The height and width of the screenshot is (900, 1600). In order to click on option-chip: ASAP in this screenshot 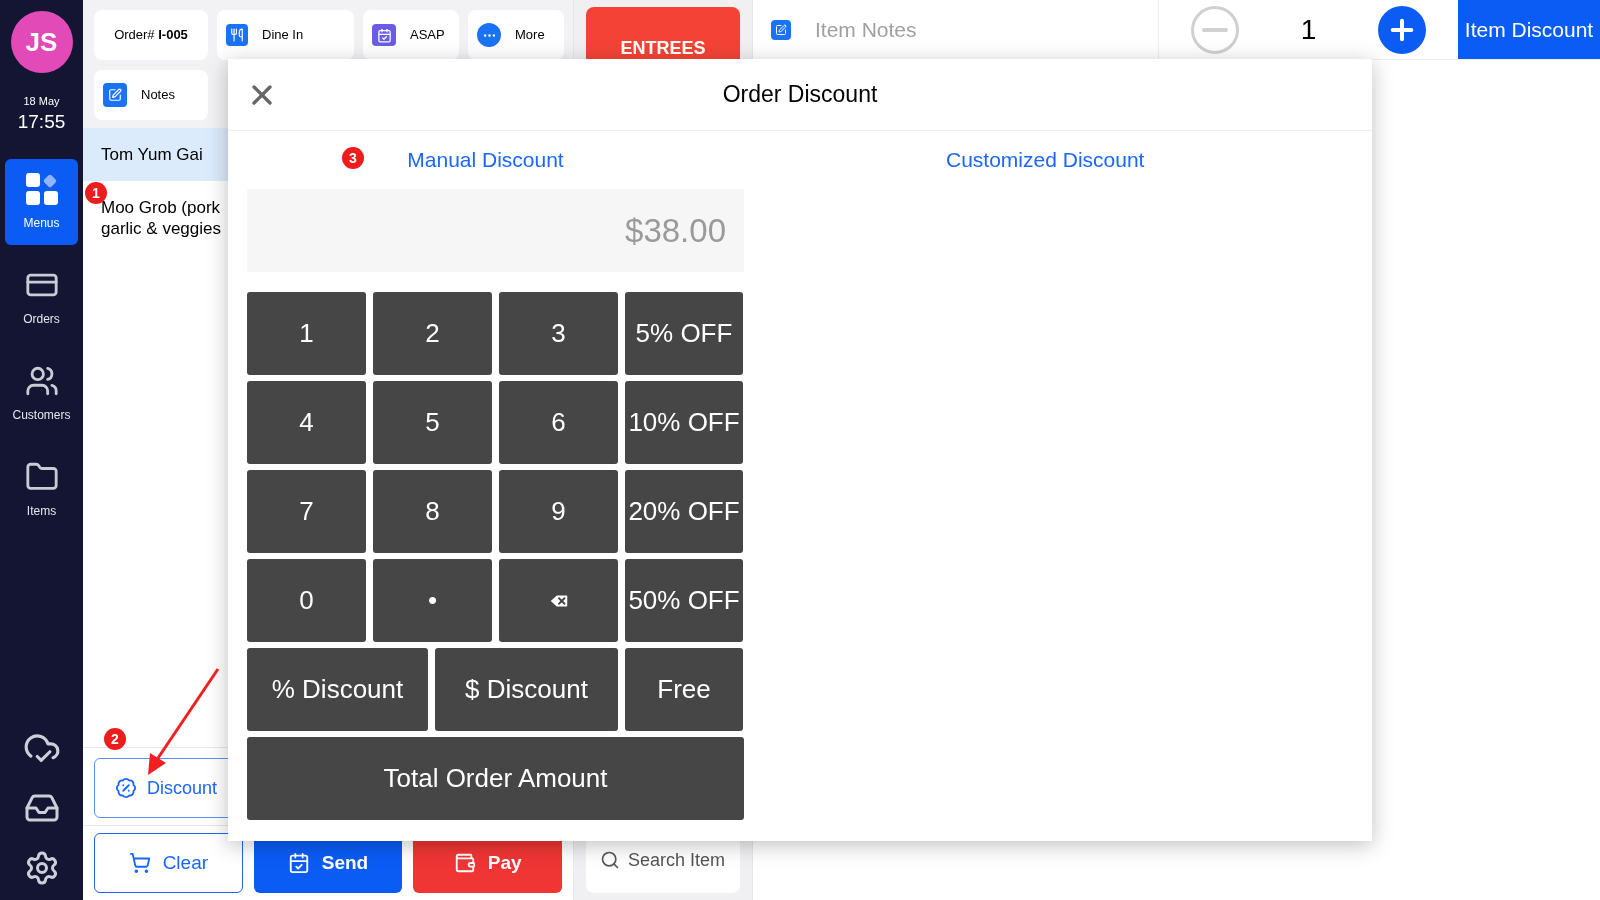, I will do `click(411, 35)`.